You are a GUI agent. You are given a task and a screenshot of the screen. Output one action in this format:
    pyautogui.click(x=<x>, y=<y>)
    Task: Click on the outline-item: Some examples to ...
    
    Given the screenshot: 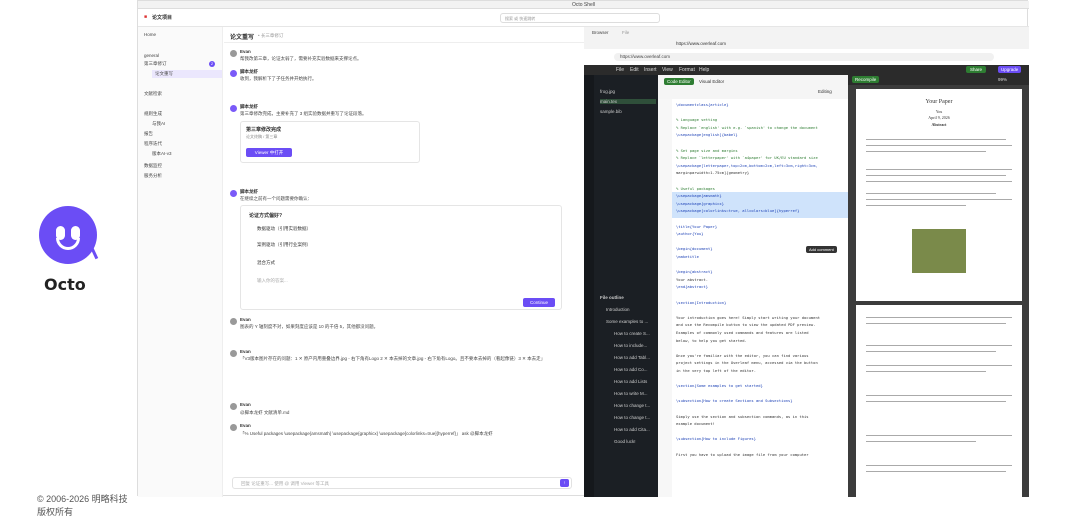 What is the action you would take?
    pyautogui.click(x=627, y=321)
    